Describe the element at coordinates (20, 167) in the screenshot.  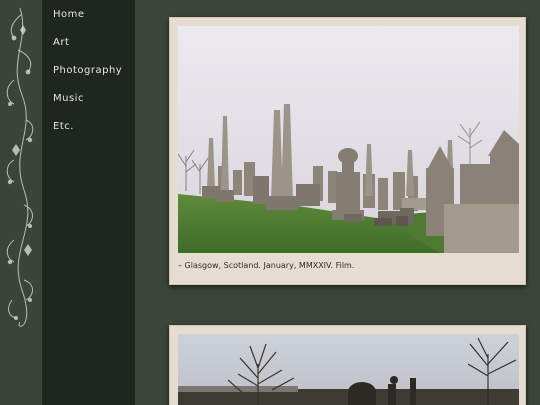
I see `vine-icon` at that location.